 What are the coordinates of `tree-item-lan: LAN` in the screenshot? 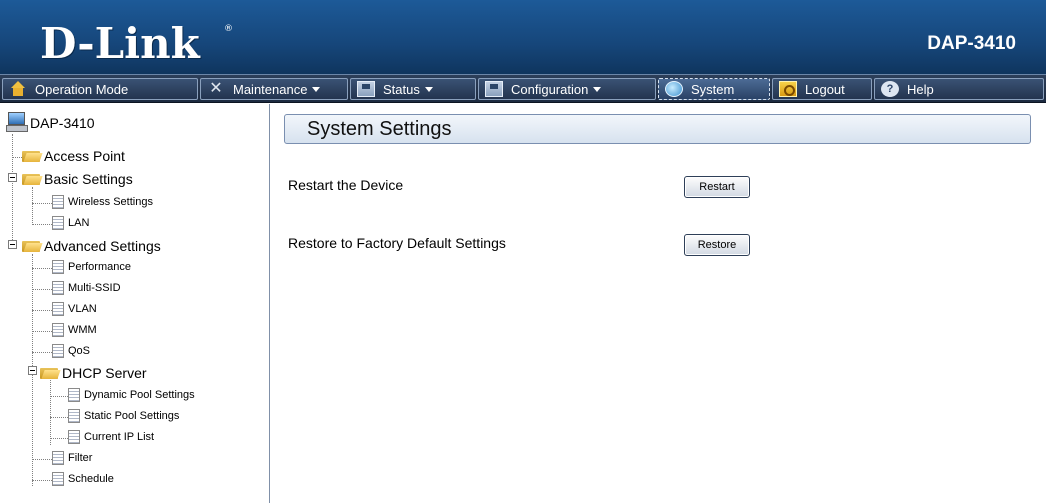 It's located at (70, 223).